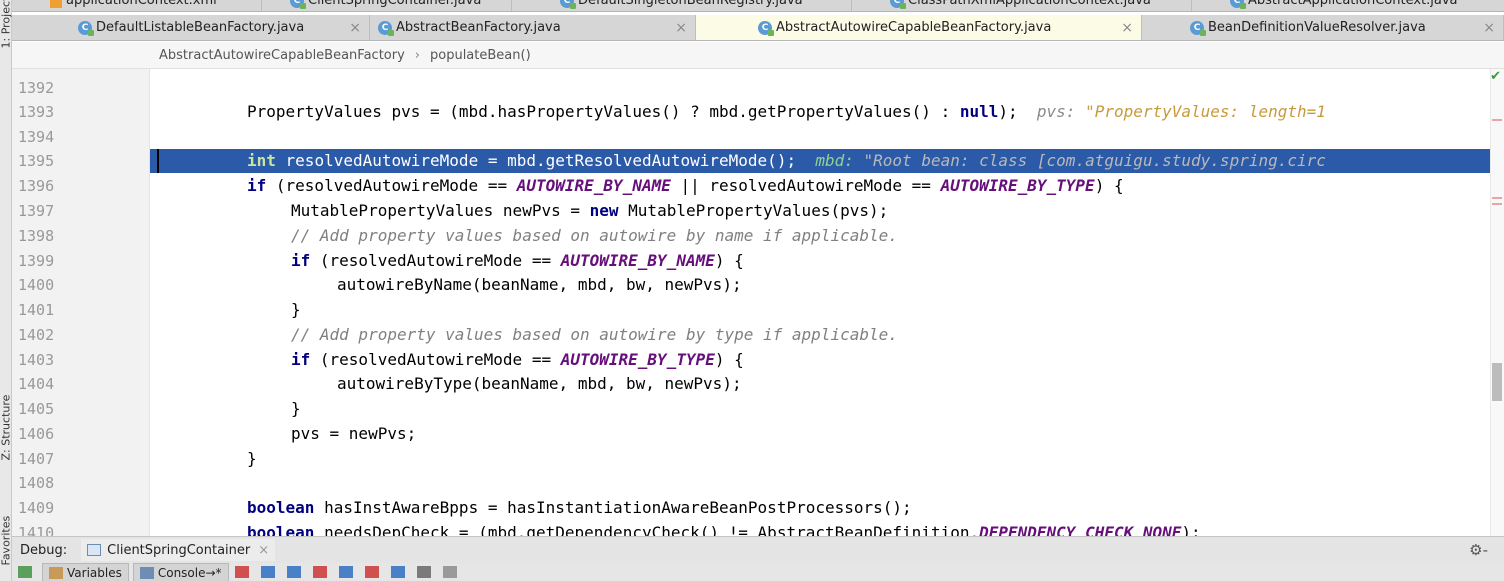  Describe the element at coordinates (36, 161) in the screenshot. I see `line-number: 1395` at that location.